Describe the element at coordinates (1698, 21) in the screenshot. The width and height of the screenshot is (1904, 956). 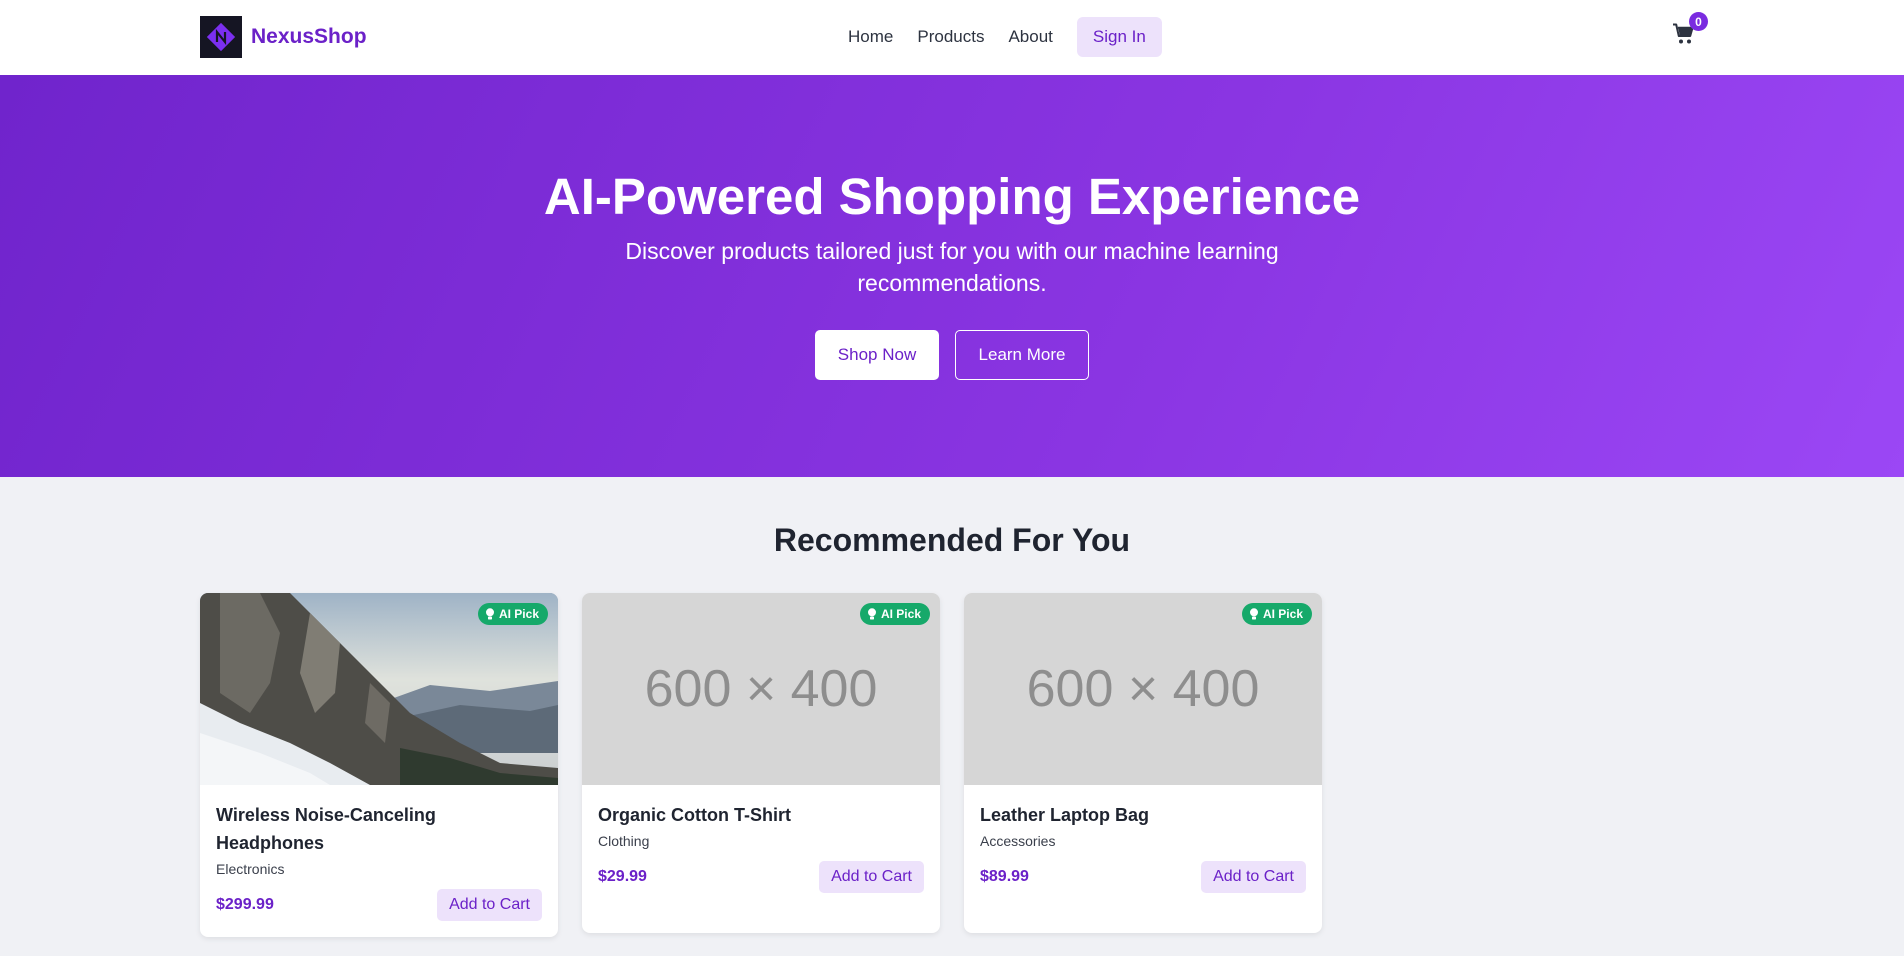
I see `cart-count-badge: 0` at that location.